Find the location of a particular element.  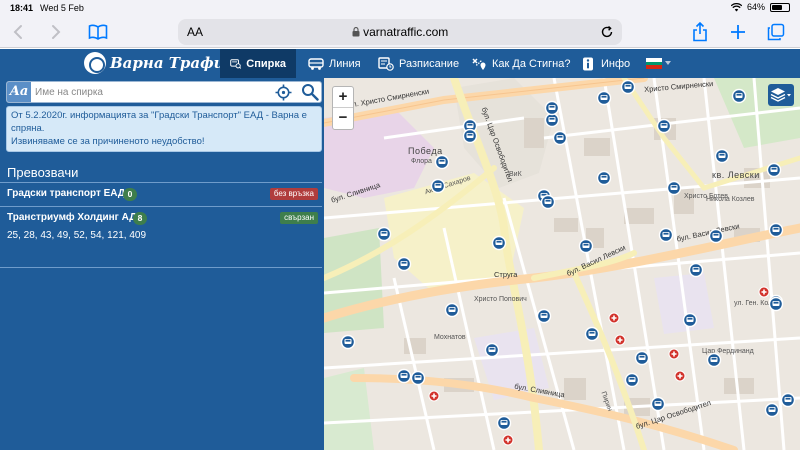

carrier-count-badge: 0 is located at coordinates (130, 194).